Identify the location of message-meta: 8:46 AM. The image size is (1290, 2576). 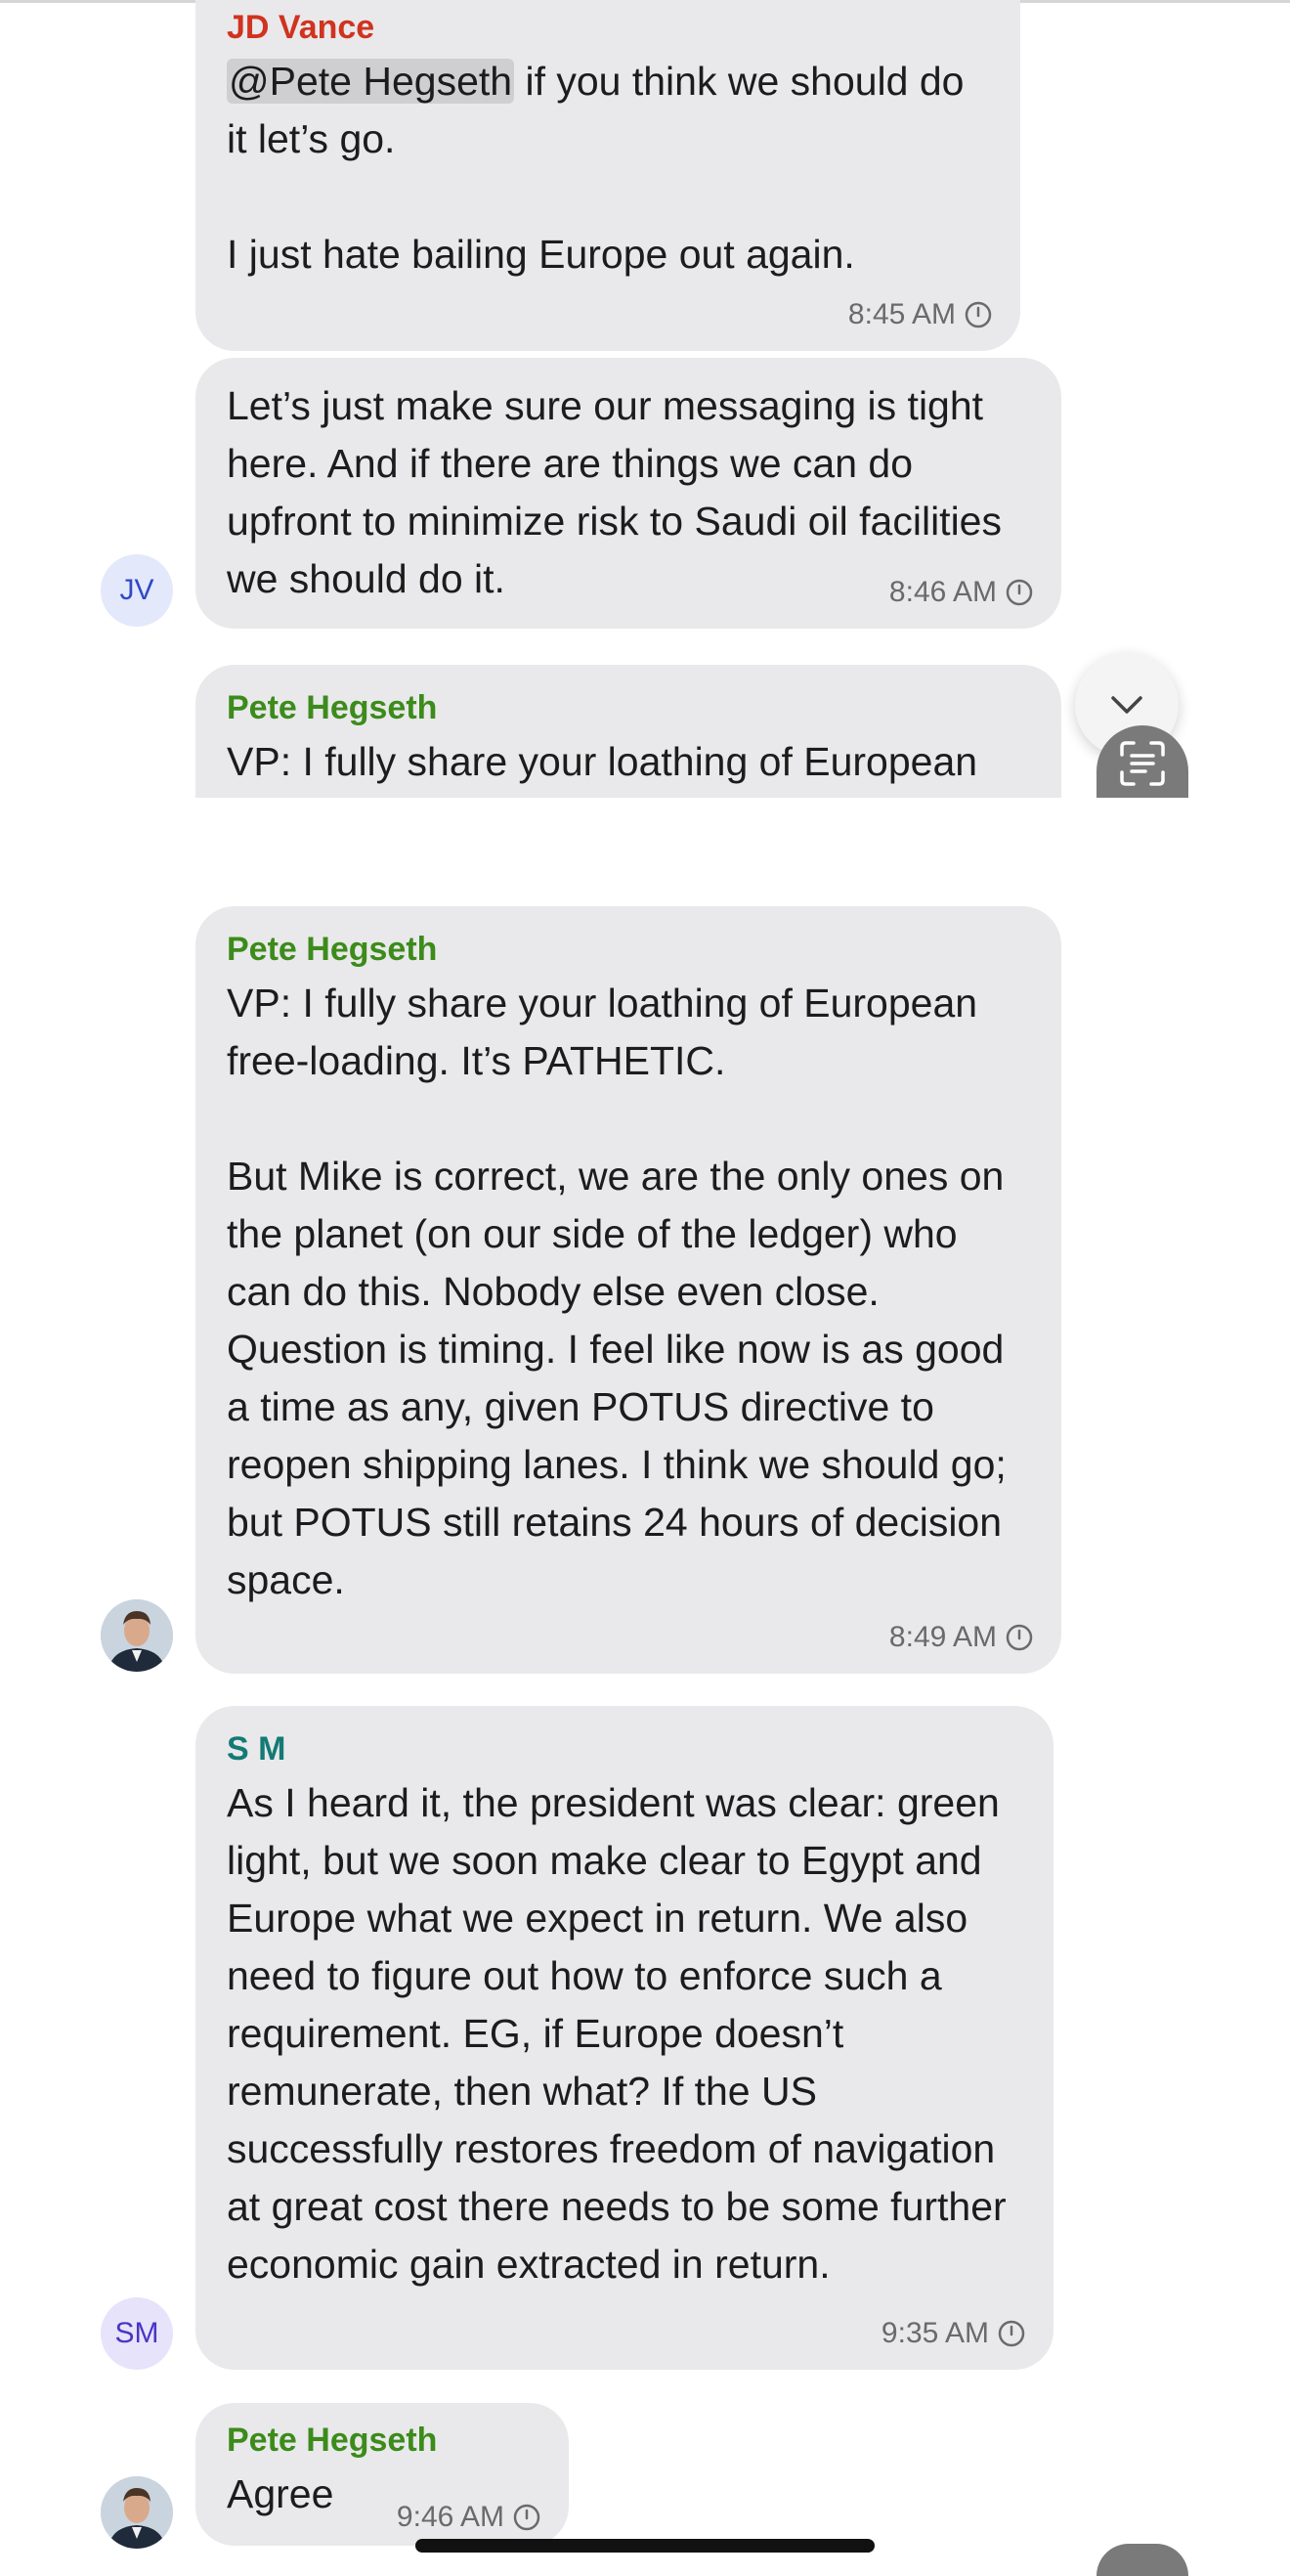
(961, 592).